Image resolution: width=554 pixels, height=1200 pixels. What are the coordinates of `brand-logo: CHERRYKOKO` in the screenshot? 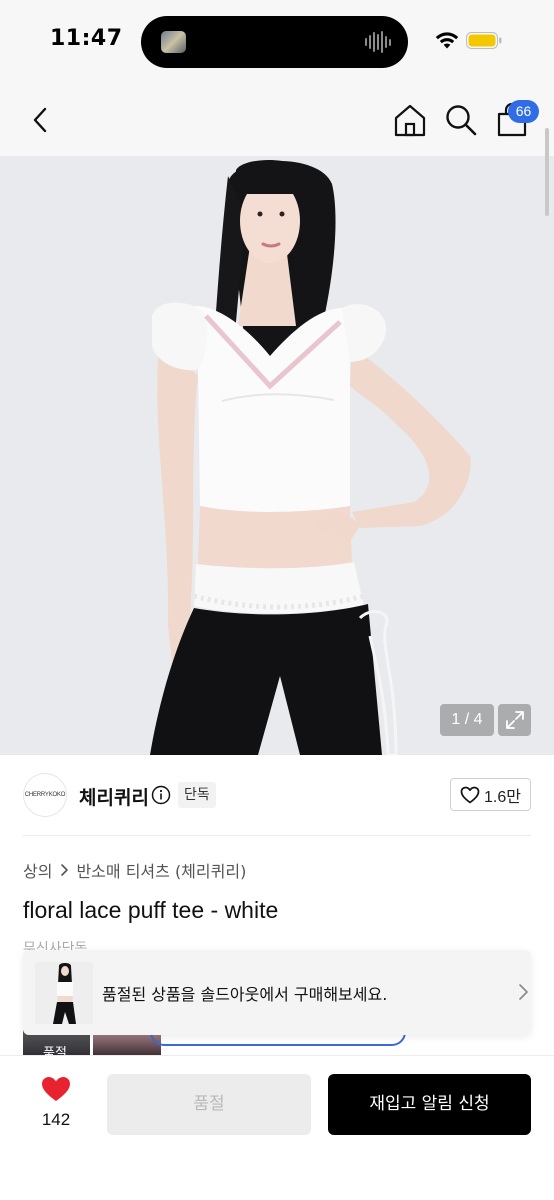 It's located at (45, 795).